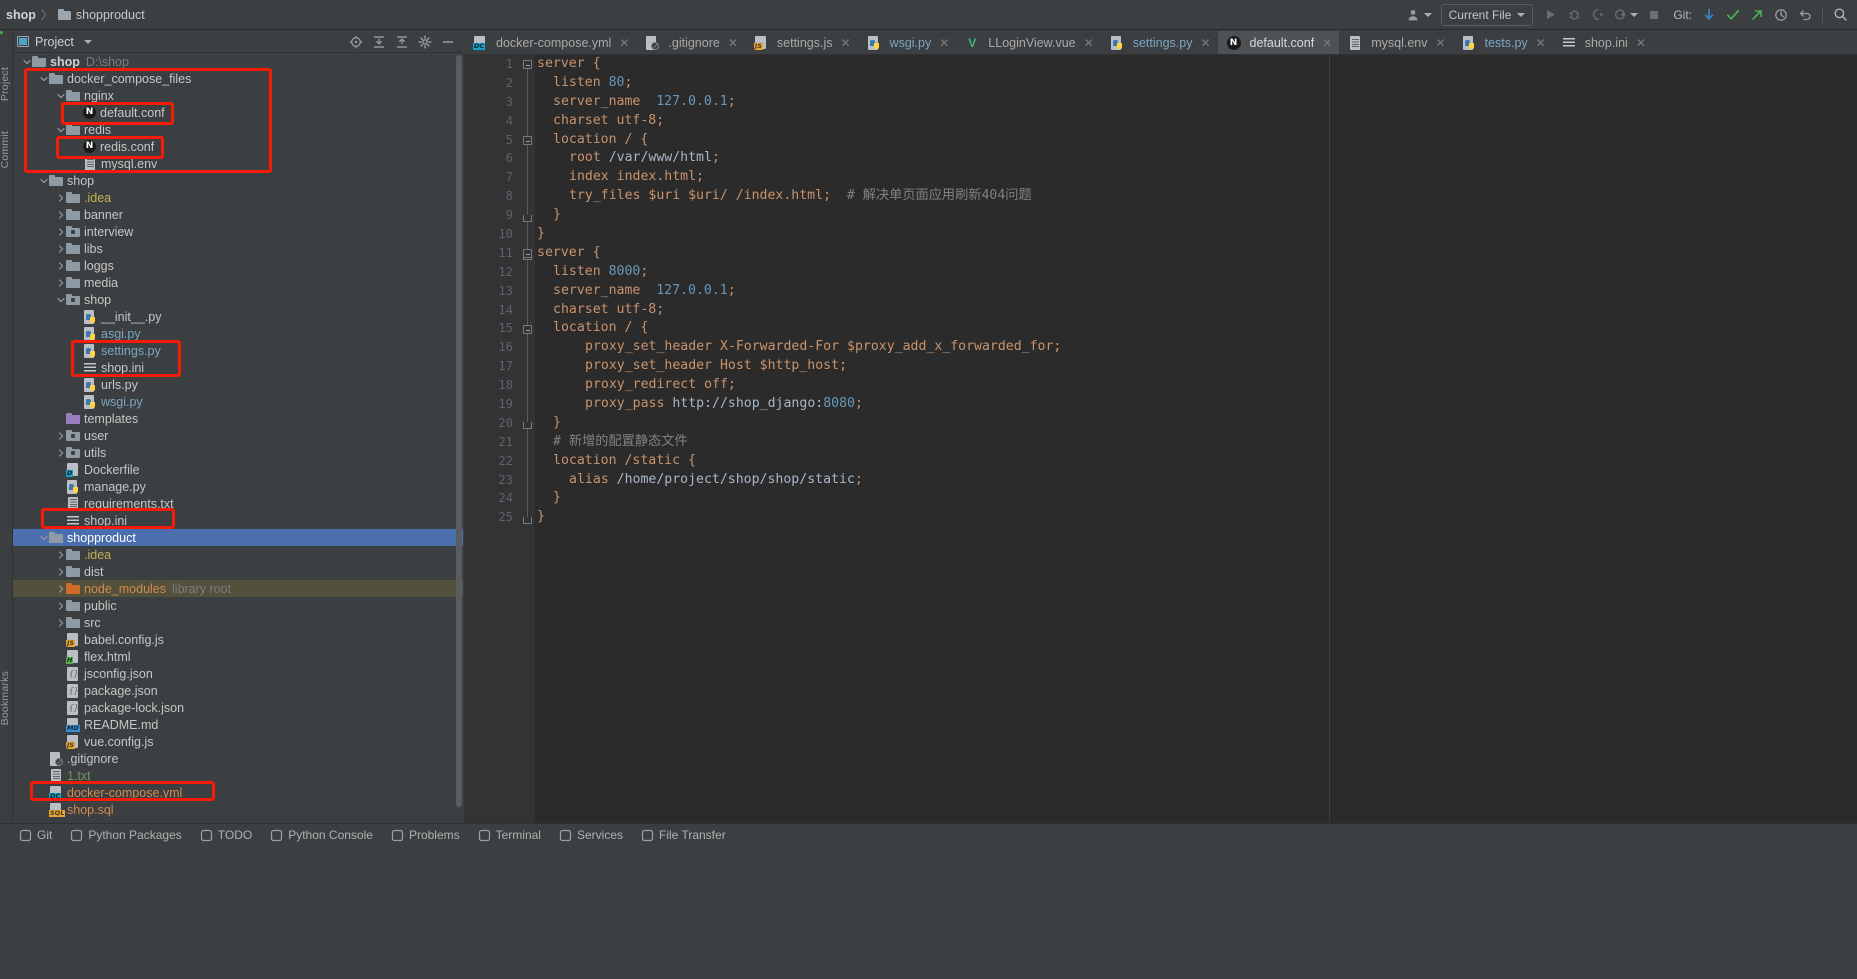  I want to click on git-update-project-icon, so click(1709, 15).